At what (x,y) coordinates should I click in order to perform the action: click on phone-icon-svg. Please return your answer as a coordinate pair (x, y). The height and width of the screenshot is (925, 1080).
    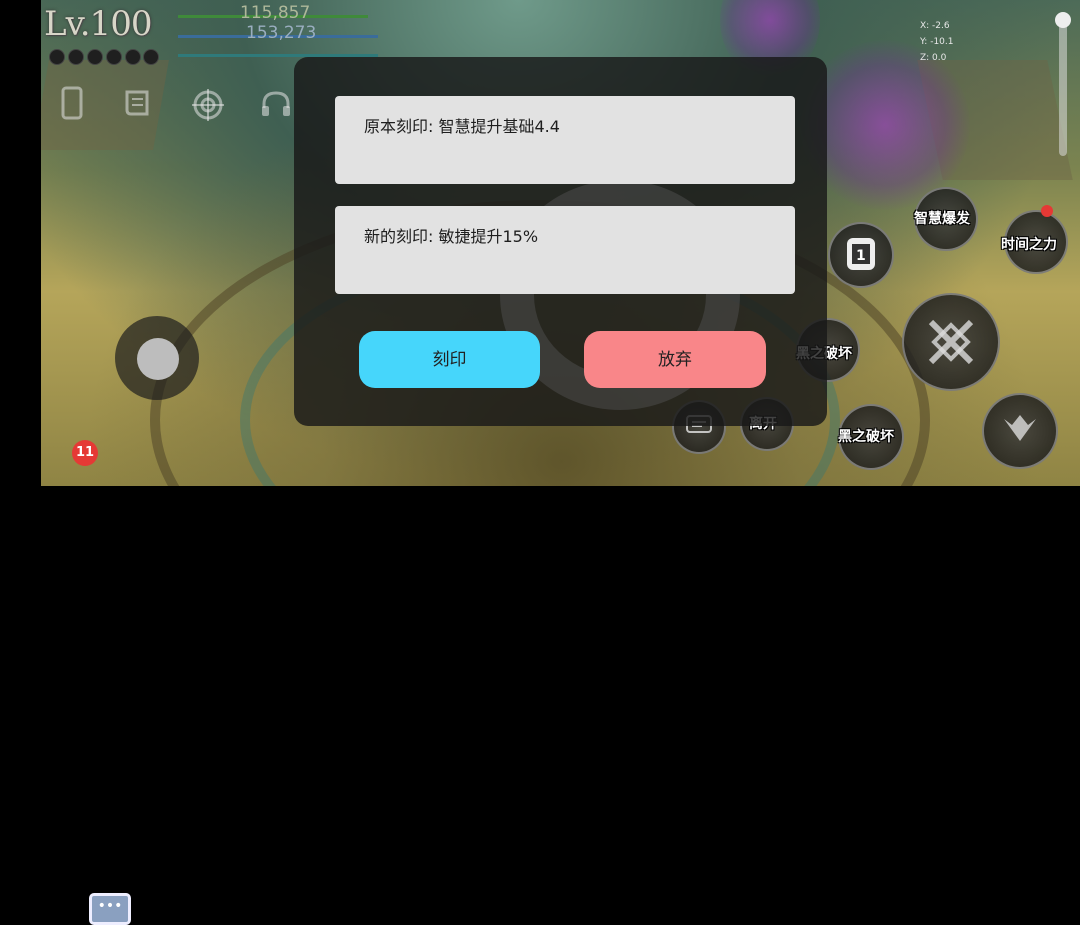
    Looking at the image, I should click on (72, 103).